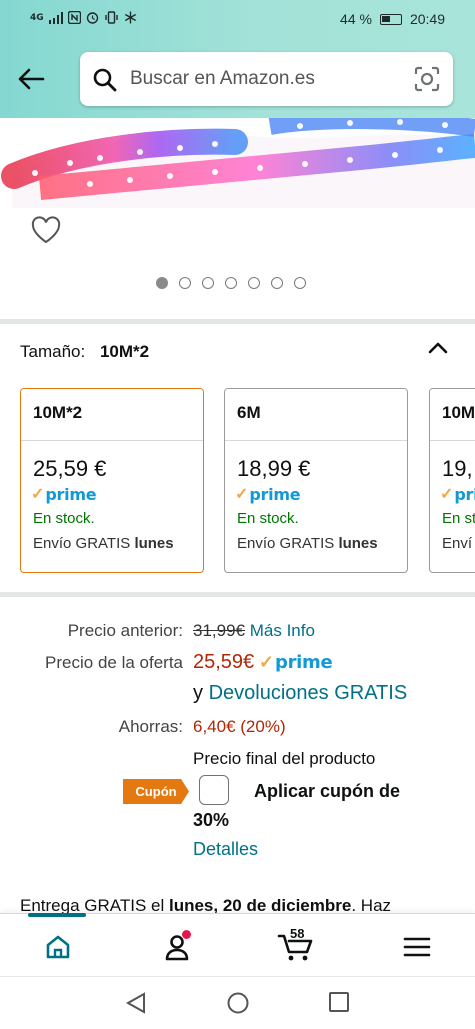 This screenshot has height=1029, width=475. I want to click on free-returns-link: Devoluciones GRATIS, so click(308, 693).